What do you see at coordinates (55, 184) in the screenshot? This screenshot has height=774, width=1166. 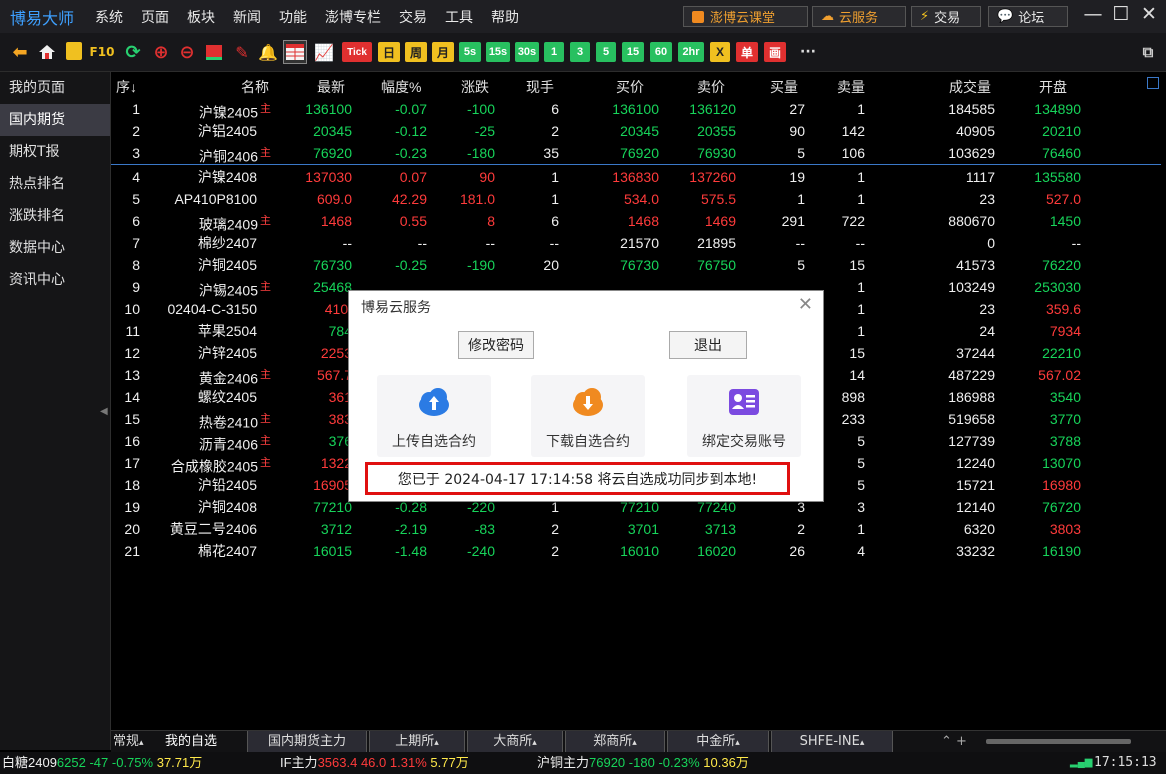 I see `sidebar-item-hot-rank: 热点排名` at bounding box center [55, 184].